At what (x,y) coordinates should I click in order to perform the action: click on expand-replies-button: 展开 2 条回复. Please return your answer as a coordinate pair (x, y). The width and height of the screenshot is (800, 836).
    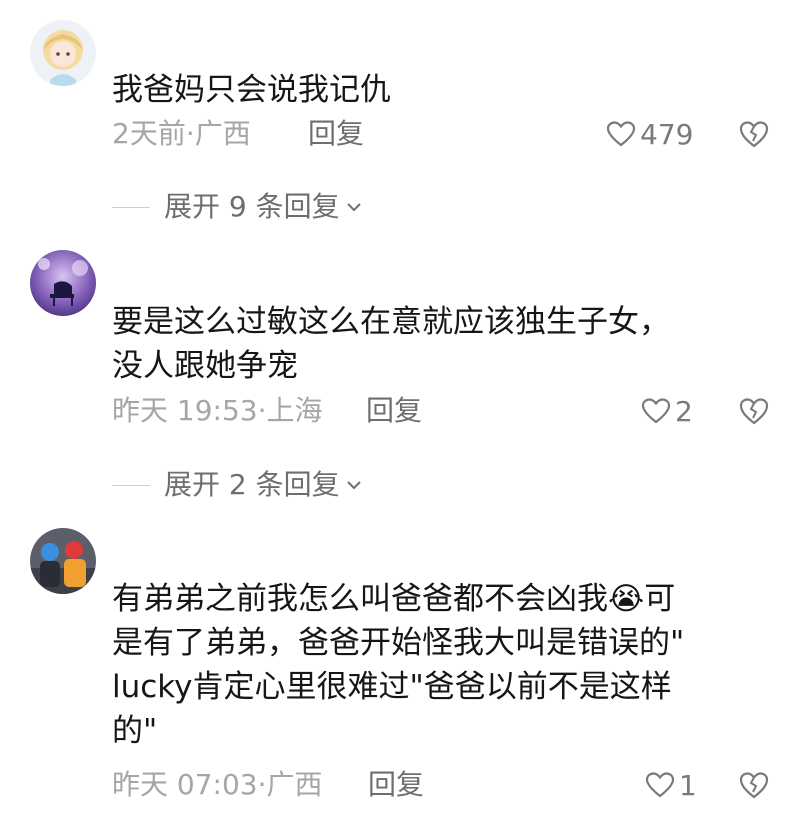
    Looking at the image, I should click on (238, 485).